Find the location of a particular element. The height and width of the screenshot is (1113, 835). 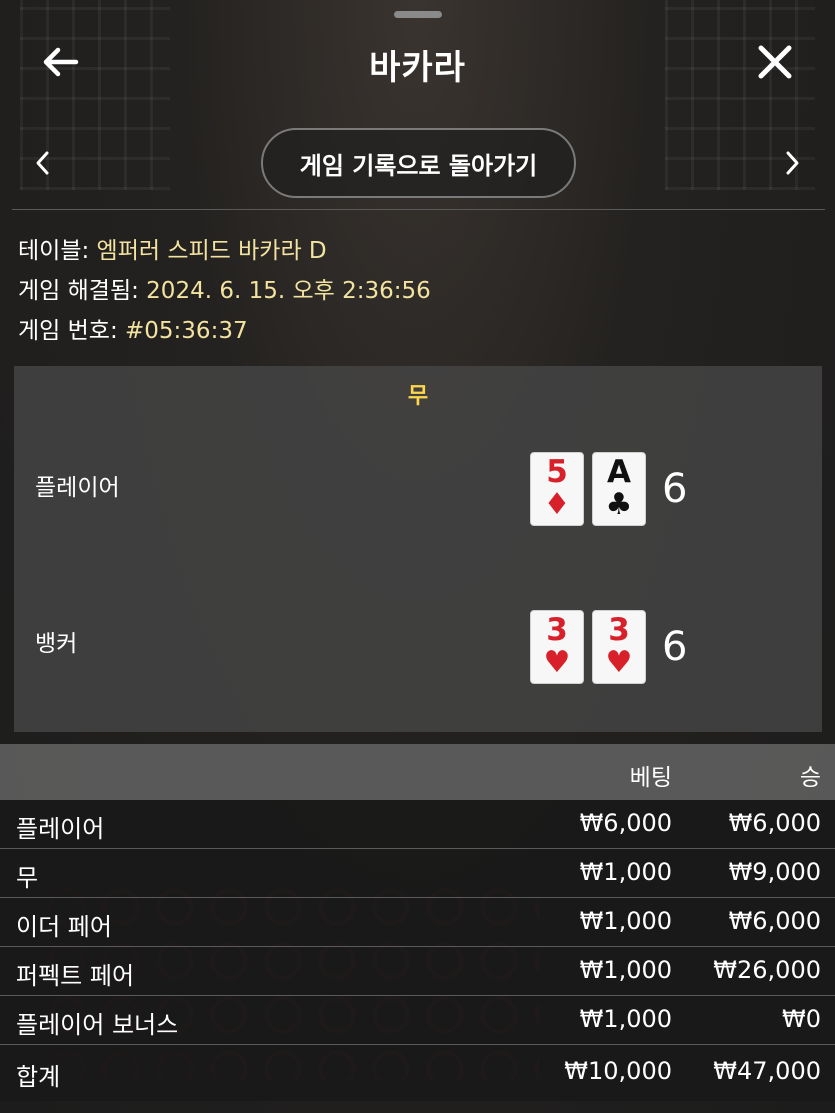

previous-game-button is located at coordinates (43, 163).